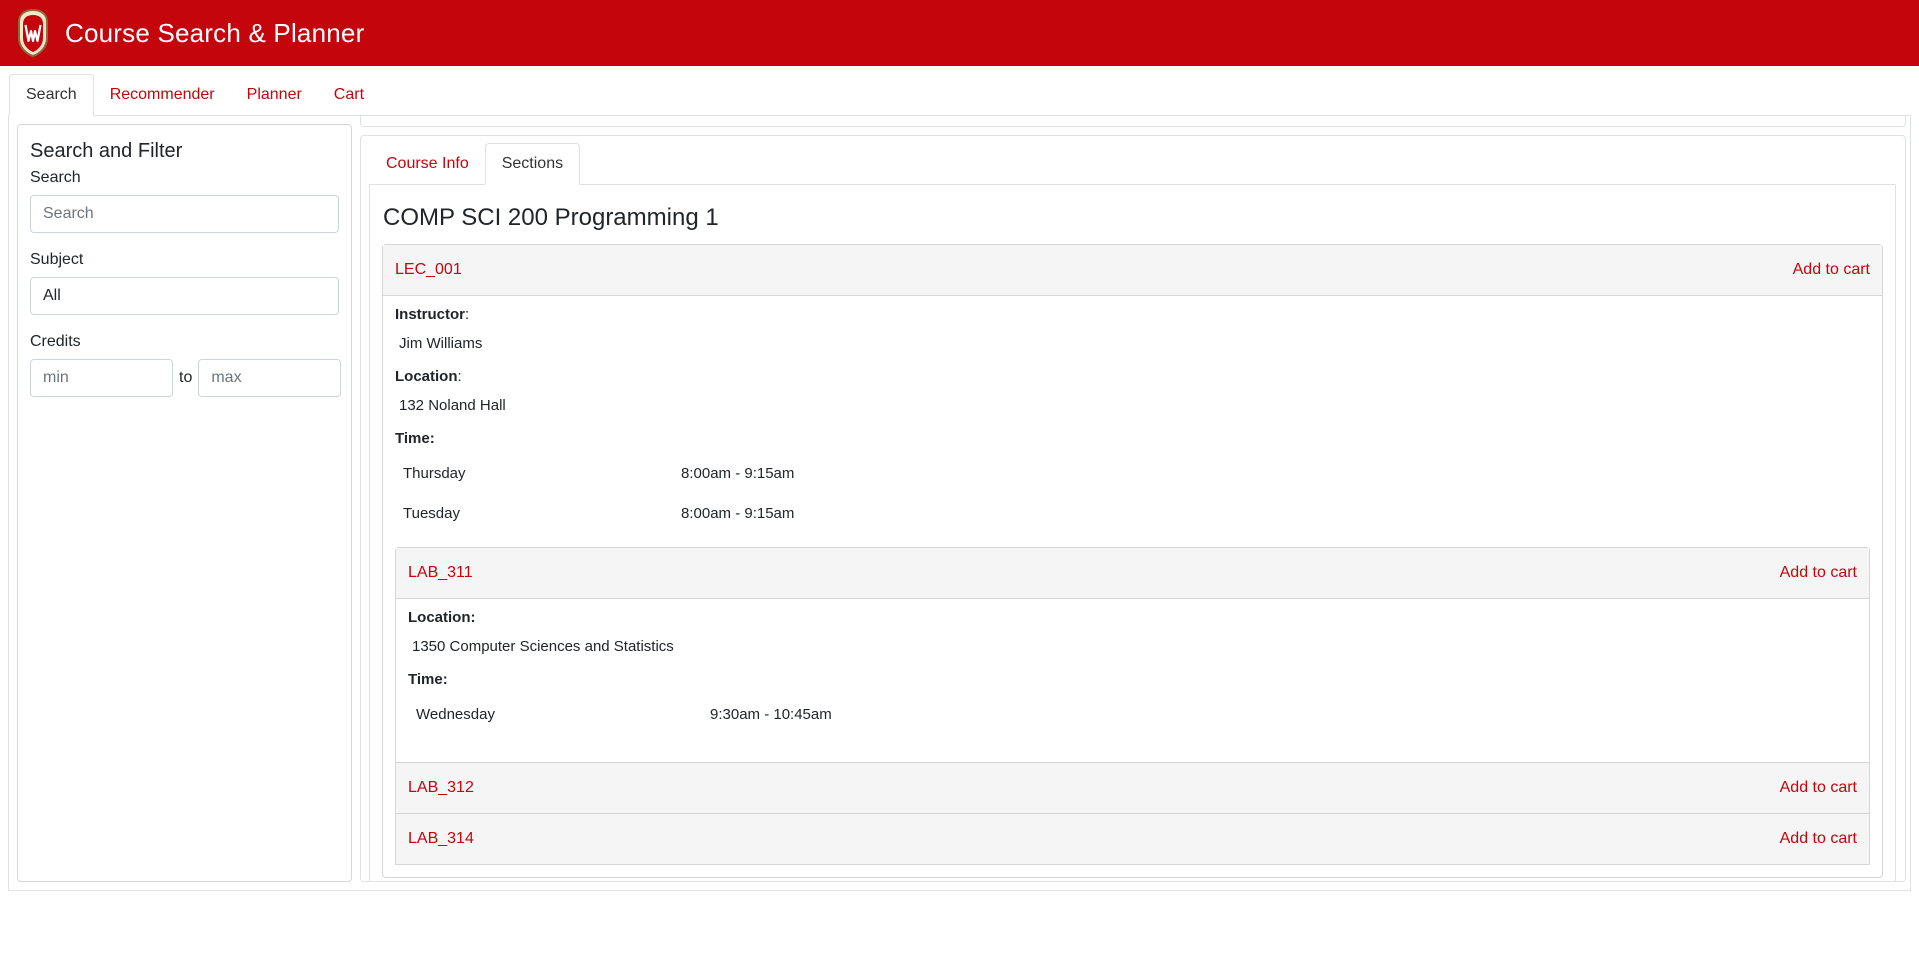 This screenshot has height=968, width=1919. Describe the element at coordinates (455, 714) in the screenshot. I see `time-day: Wednesday` at that location.